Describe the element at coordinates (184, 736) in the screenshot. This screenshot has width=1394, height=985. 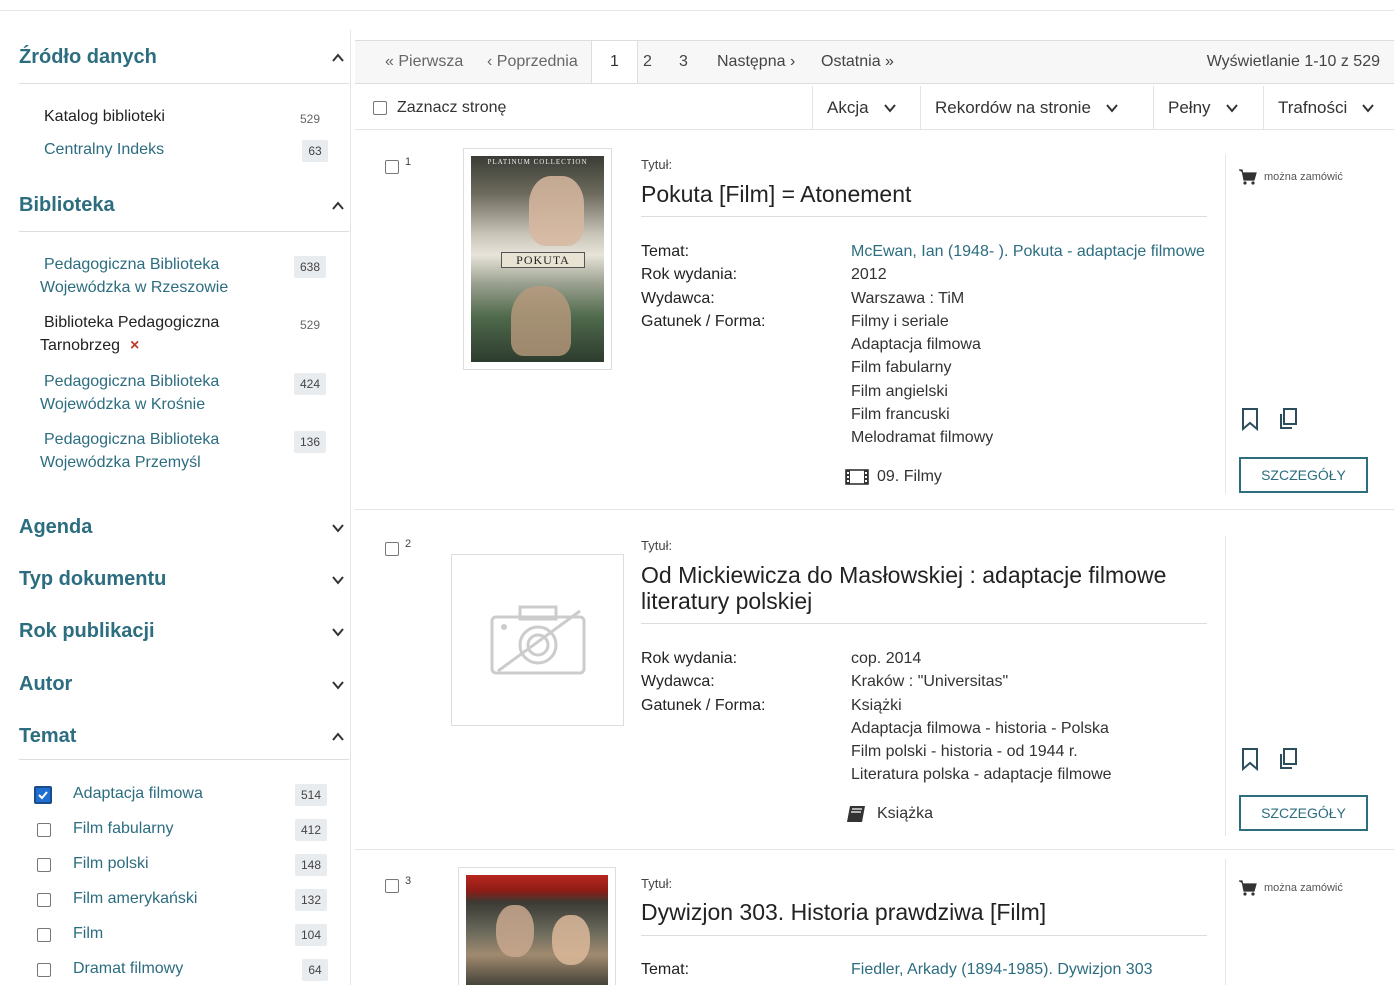
I see `facet-subject-header: Temat` at that location.